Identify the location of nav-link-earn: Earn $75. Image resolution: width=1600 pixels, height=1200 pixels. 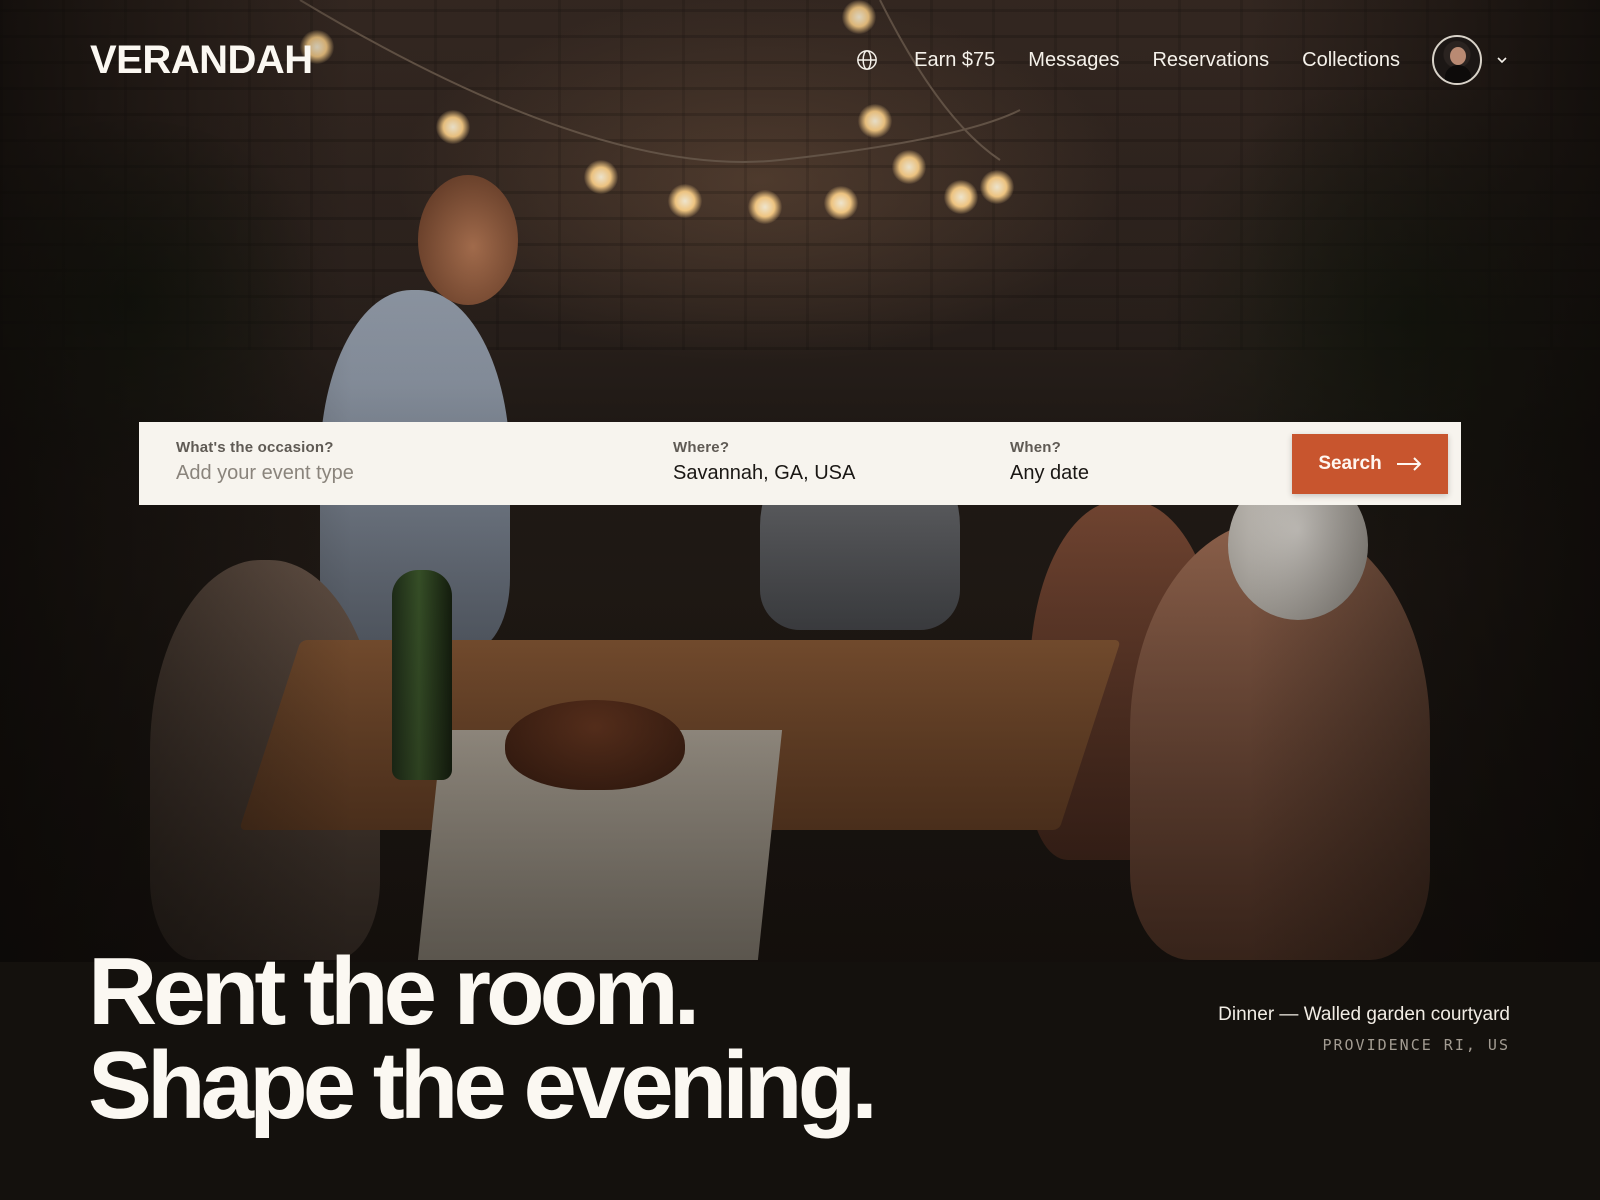
(954, 60).